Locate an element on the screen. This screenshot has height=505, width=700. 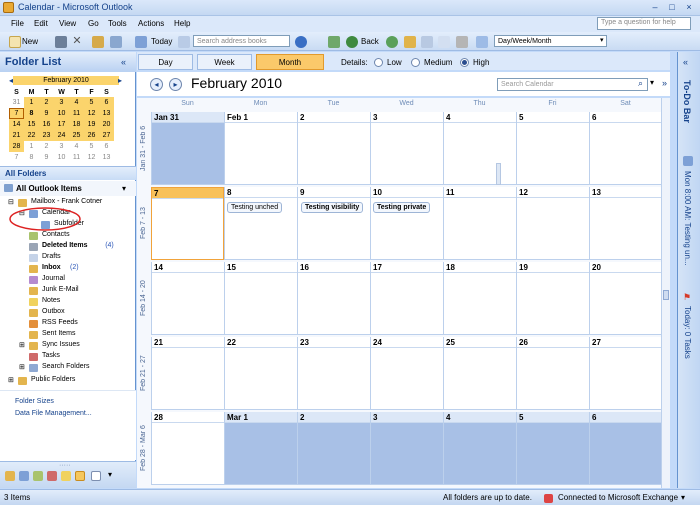
calendar-day-cell: 10 is located at coordinates (406, 223).